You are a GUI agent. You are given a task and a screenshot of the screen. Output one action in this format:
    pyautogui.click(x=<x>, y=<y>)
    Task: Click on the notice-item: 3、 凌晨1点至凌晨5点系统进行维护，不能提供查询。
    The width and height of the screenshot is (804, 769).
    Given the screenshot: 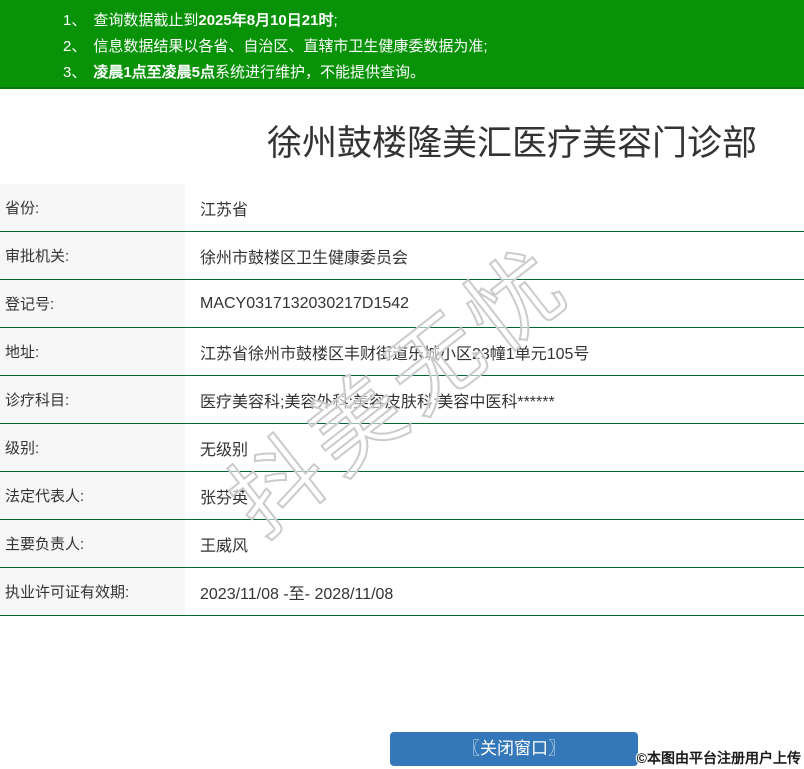 What is the action you would take?
    pyautogui.click(x=428, y=73)
    